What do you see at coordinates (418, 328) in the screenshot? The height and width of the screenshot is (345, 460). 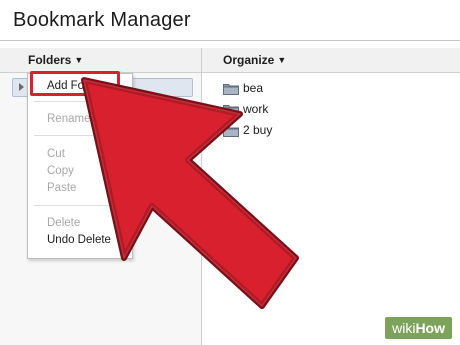 I see `wikihow-watermark: wikiHow` at bounding box center [418, 328].